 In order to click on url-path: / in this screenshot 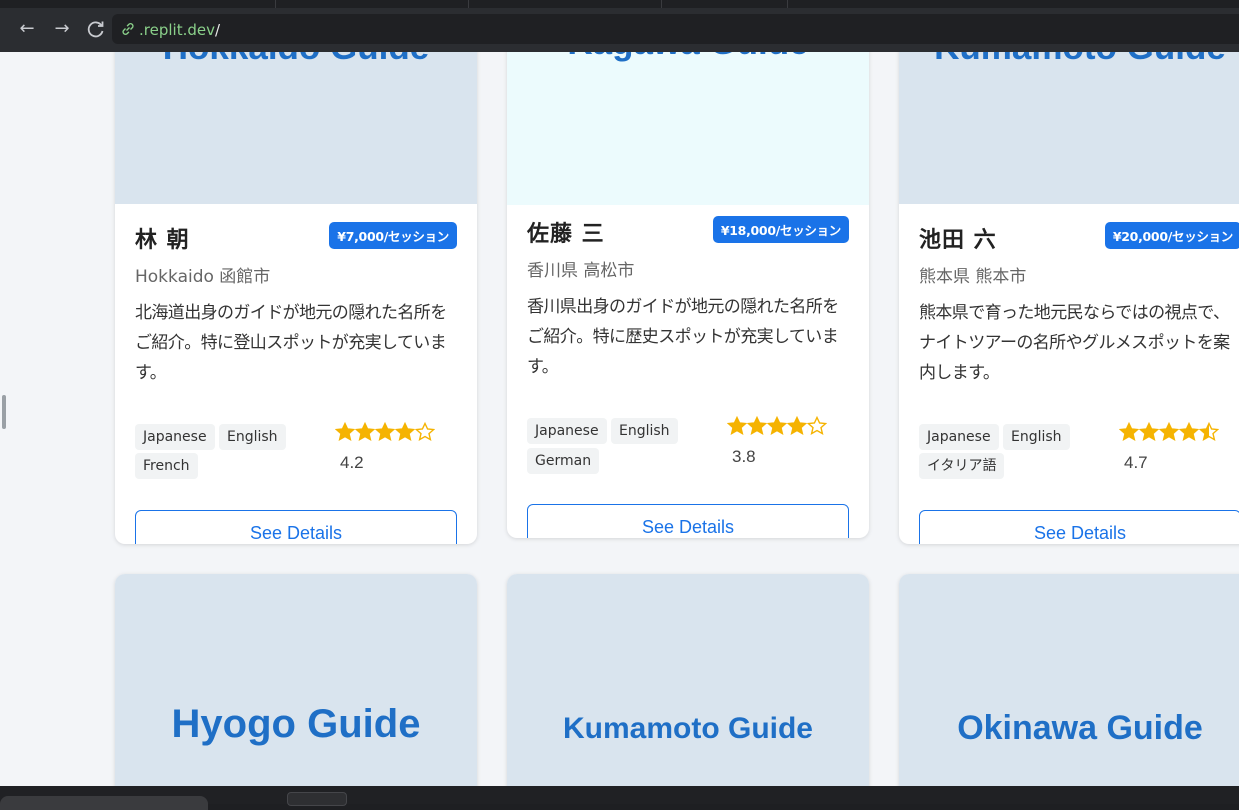, I will do `click(217, 30)`.